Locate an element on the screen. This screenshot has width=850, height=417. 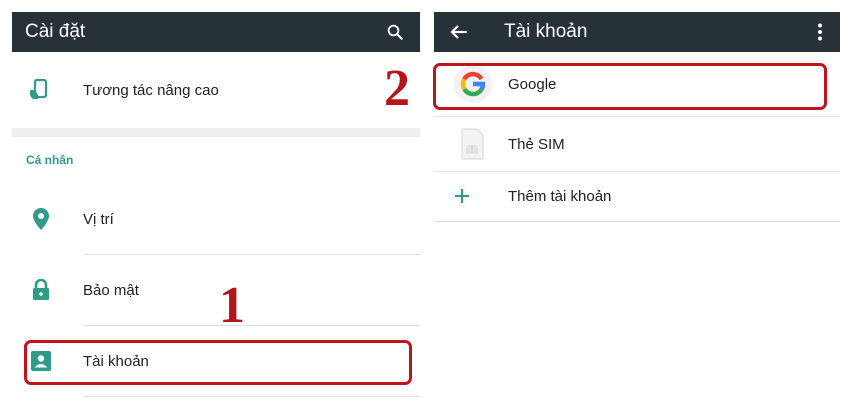
sim-label: Thẻ SIM is located at coordinates (536, 144).